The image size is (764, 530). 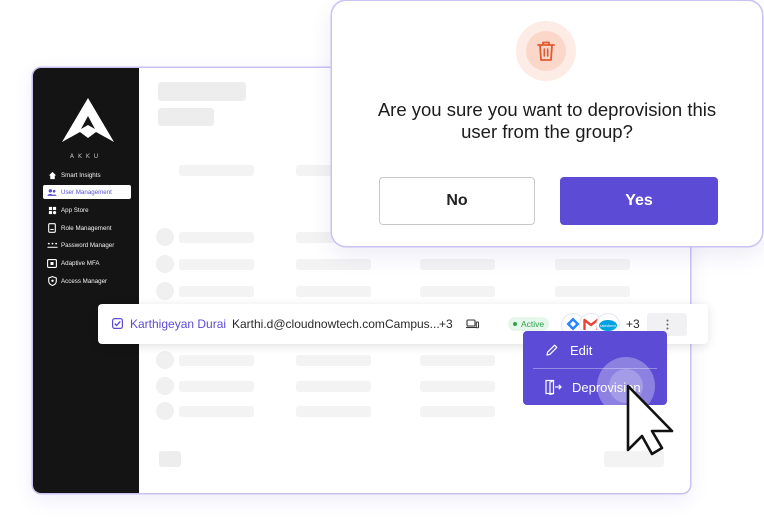 I want to click on sidebar-item-label: Access Manager, so click(x=84, y=281).